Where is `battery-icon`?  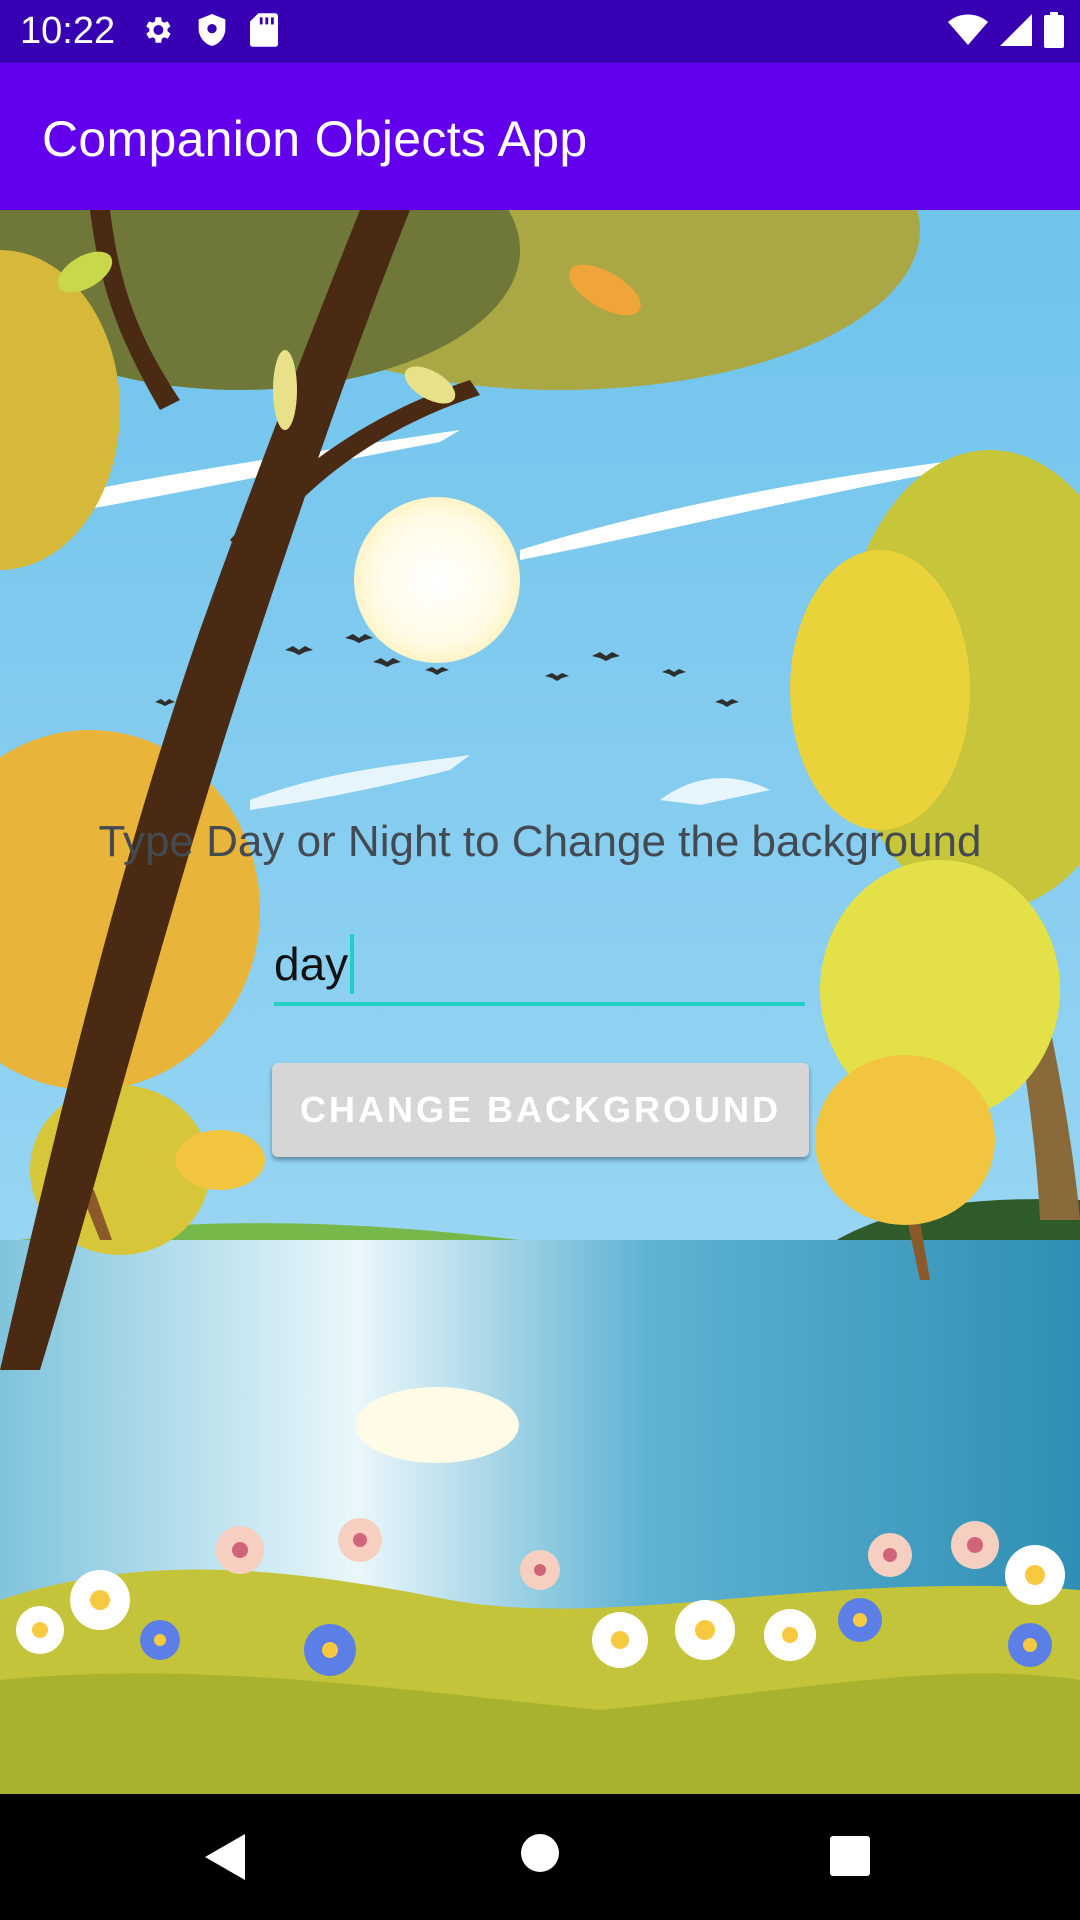 battery-icon is located at coordinates (1054, 32).